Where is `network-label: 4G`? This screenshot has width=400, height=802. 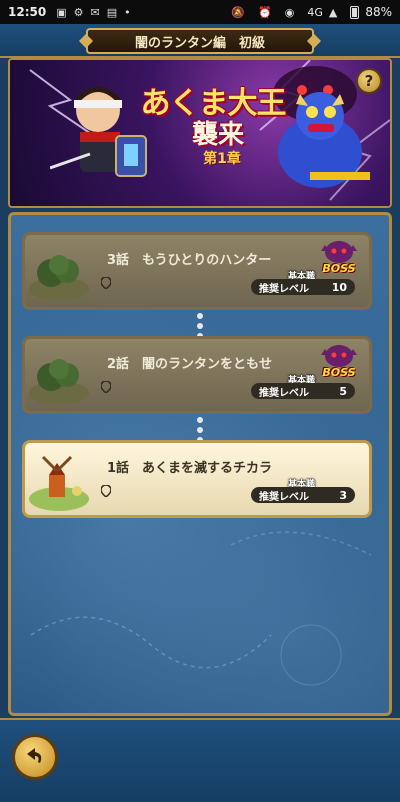 network-label: 4G is located at coordinates (315, 12).